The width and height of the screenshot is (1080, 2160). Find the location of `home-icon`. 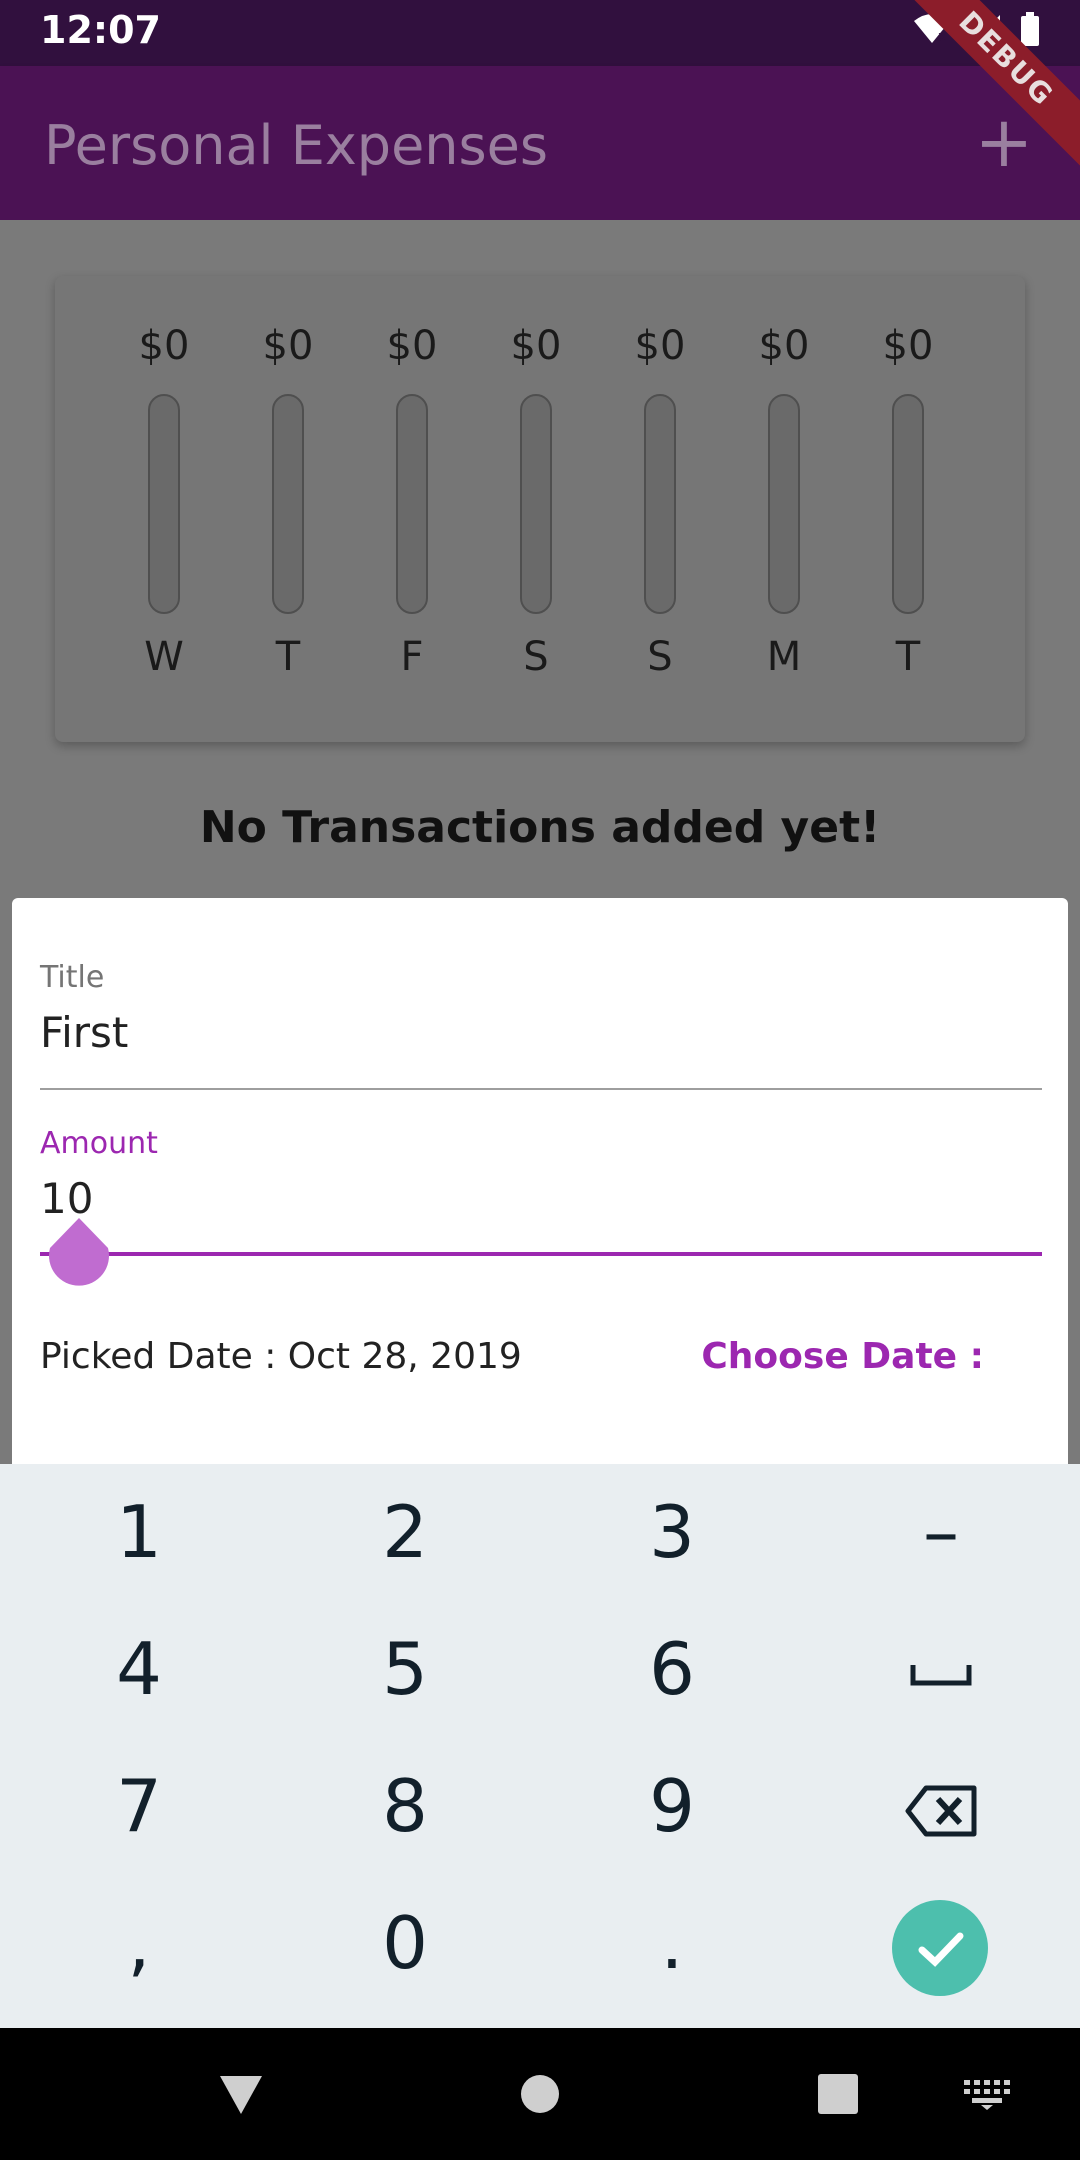

home-icon is located at coordinates (540, 2094).